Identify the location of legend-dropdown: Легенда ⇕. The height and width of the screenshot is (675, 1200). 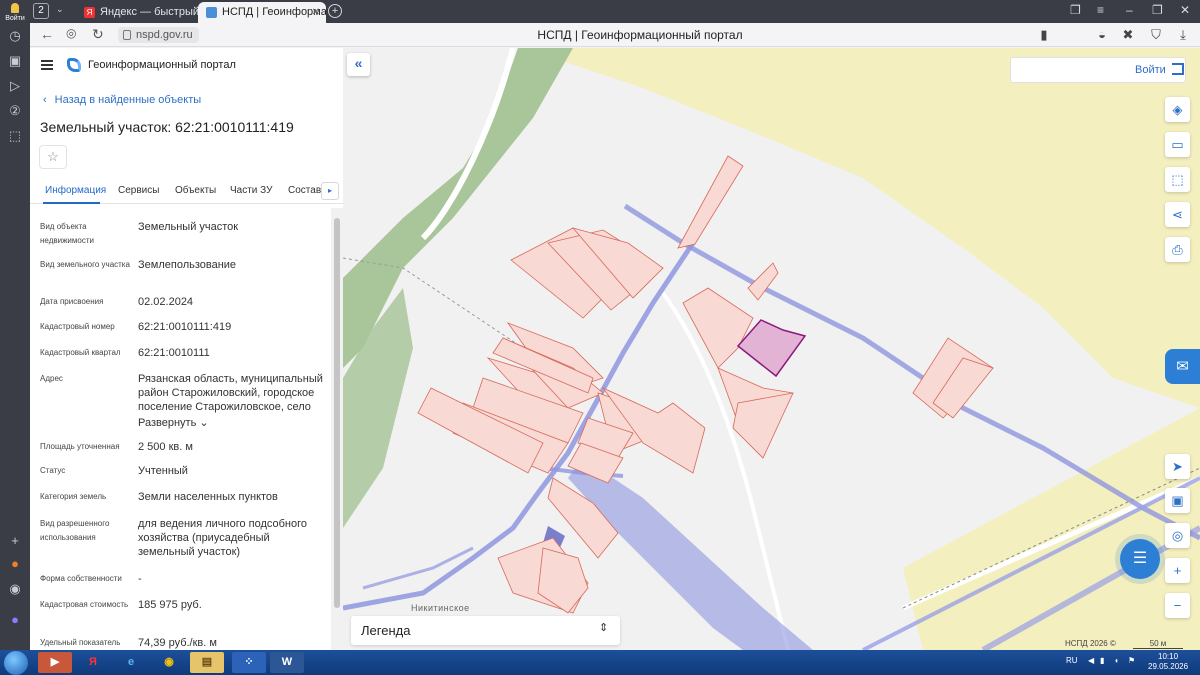
(485, 630).